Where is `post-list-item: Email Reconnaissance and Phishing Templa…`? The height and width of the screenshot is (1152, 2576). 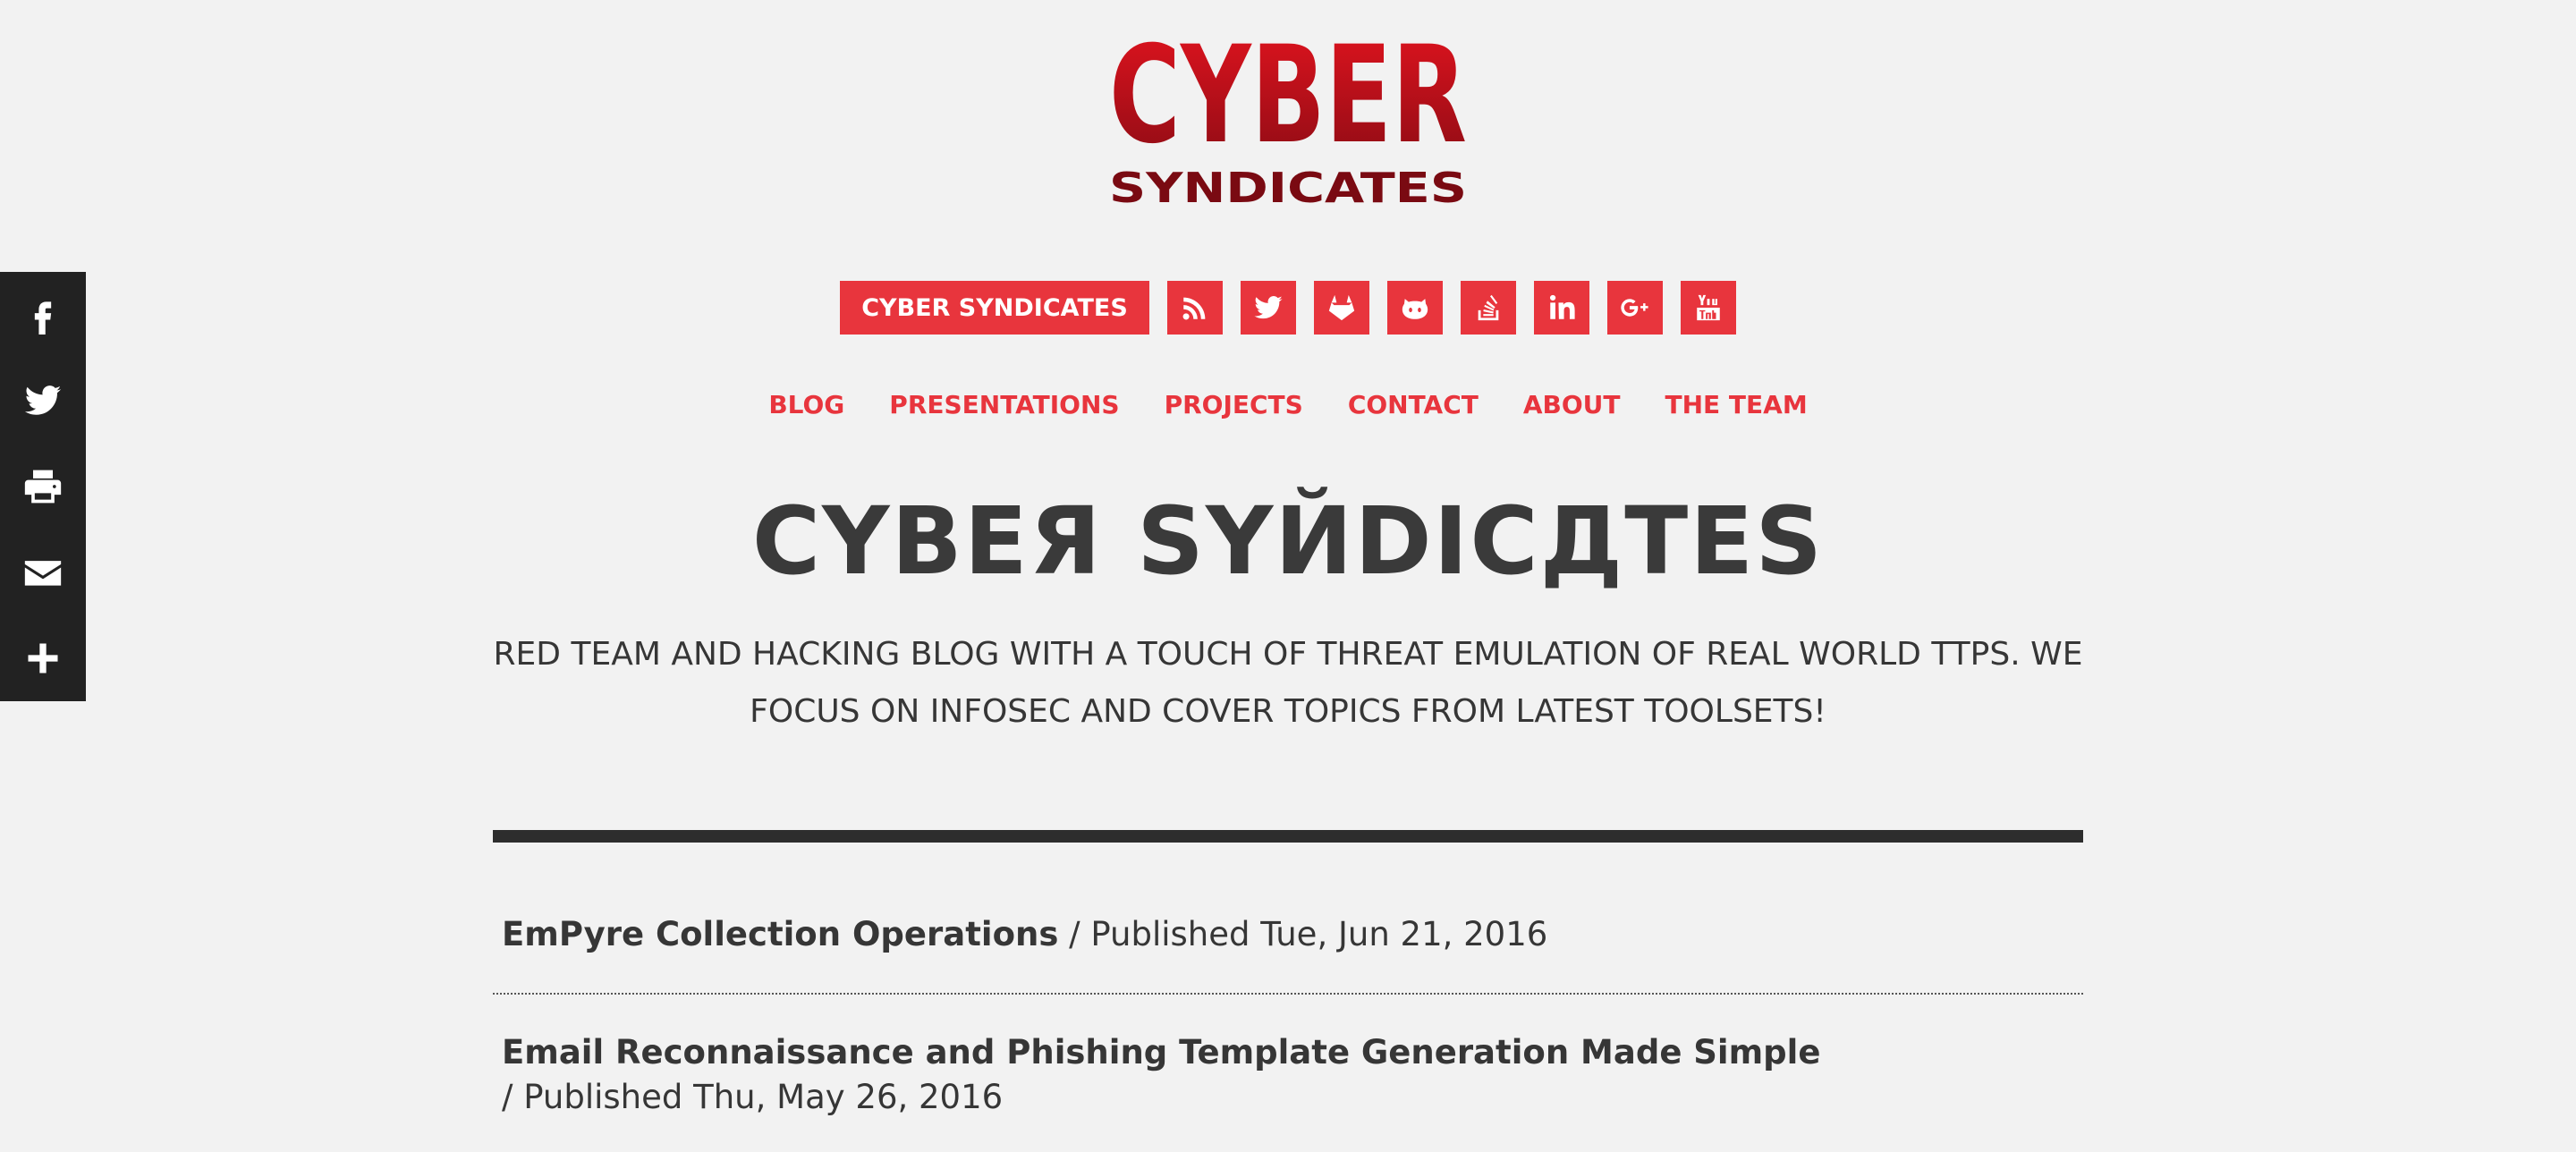 post-list-item: Email Reconnaissance and Phishing Templa… is located at coordinates (1288, 1075).